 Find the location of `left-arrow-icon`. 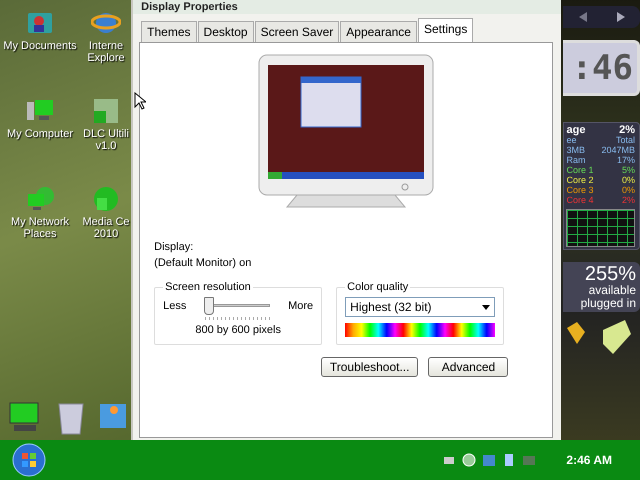

left-arrow-icon is located at coordinates (582, 17).